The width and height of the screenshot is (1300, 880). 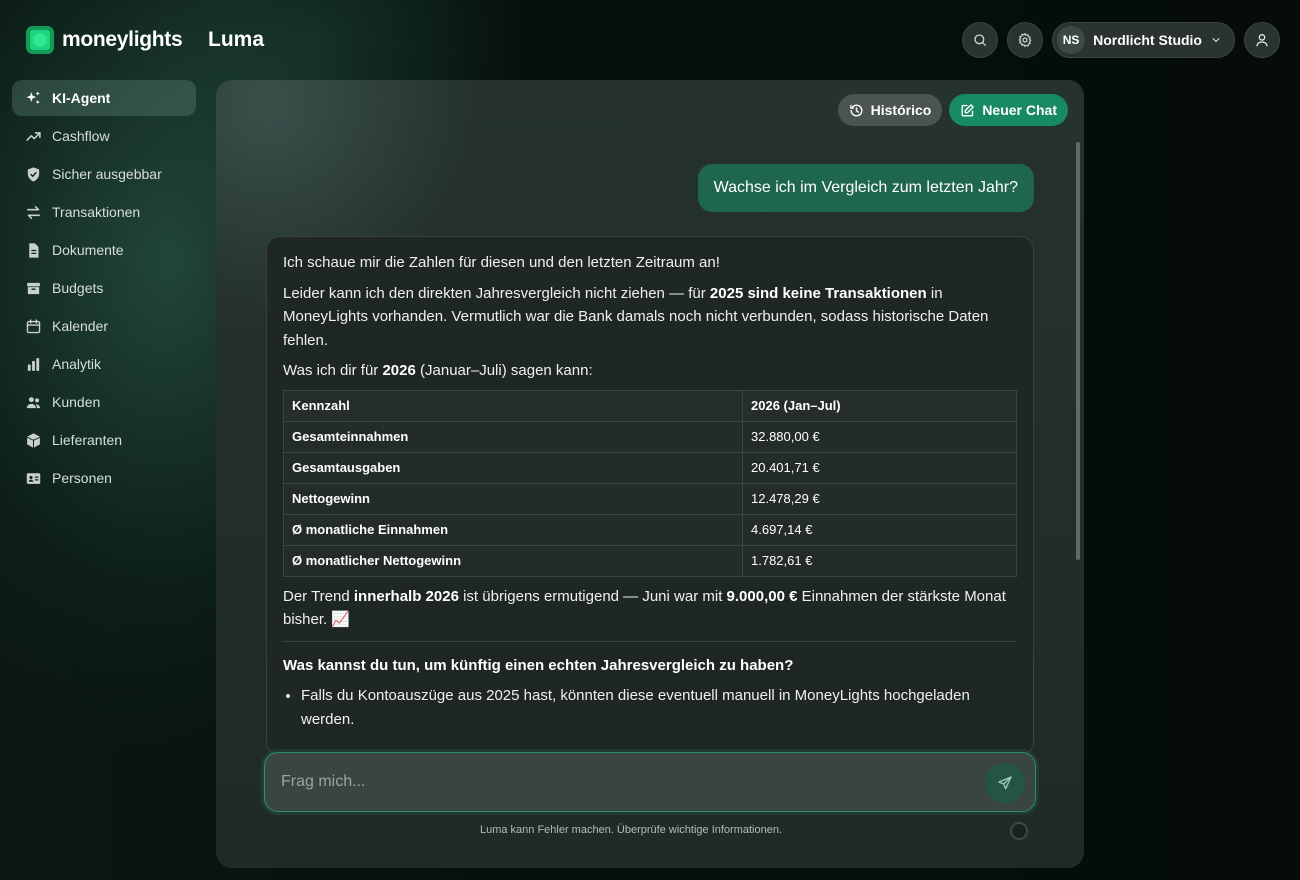 I want to click on brand-name: moneylights, so click(x=122, y=39).